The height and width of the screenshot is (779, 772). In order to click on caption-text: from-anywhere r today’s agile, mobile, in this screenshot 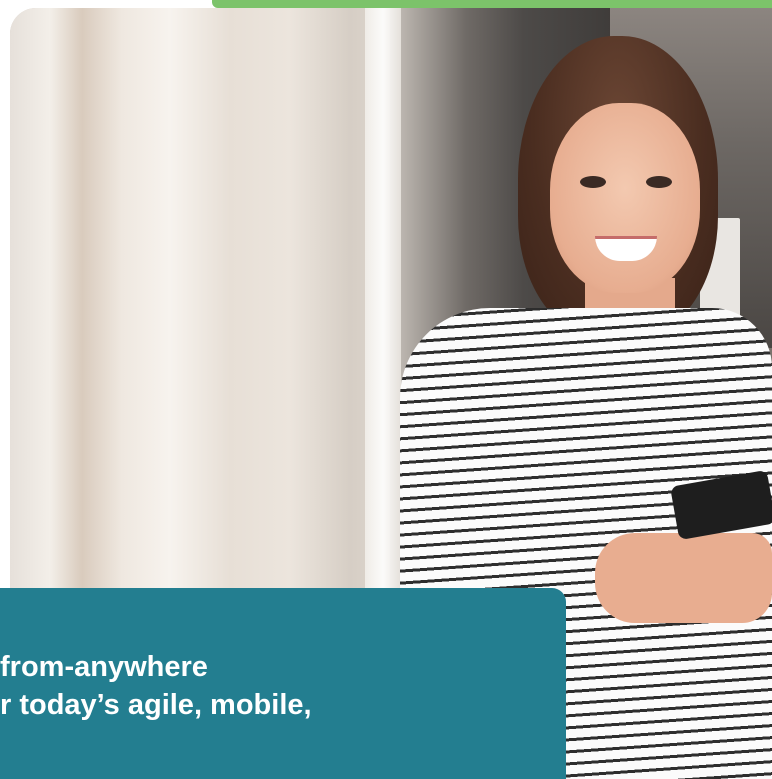, I will do `click(280, 686)`.